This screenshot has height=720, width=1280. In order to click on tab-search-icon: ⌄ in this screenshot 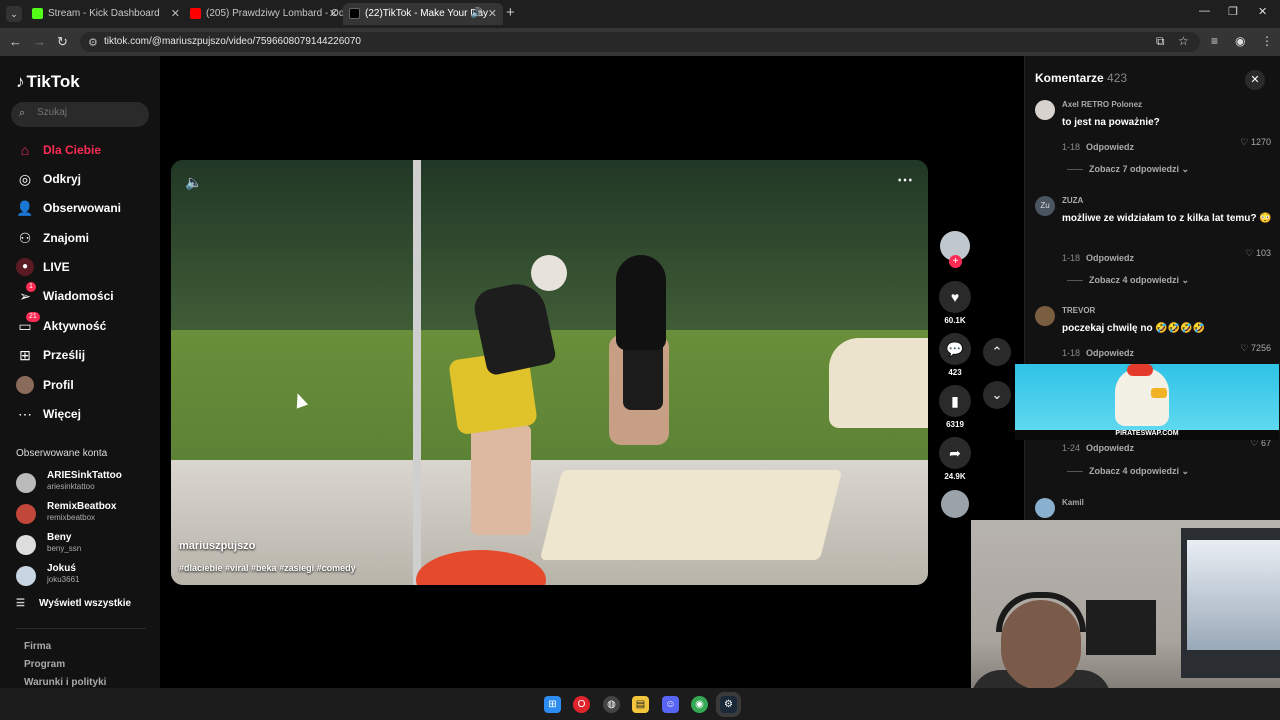, I will do `click(14, 14)`.